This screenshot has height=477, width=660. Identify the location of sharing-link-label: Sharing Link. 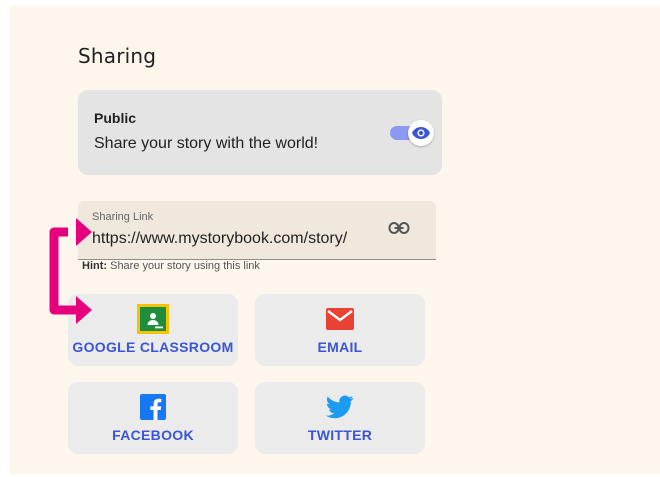
(123, 217).